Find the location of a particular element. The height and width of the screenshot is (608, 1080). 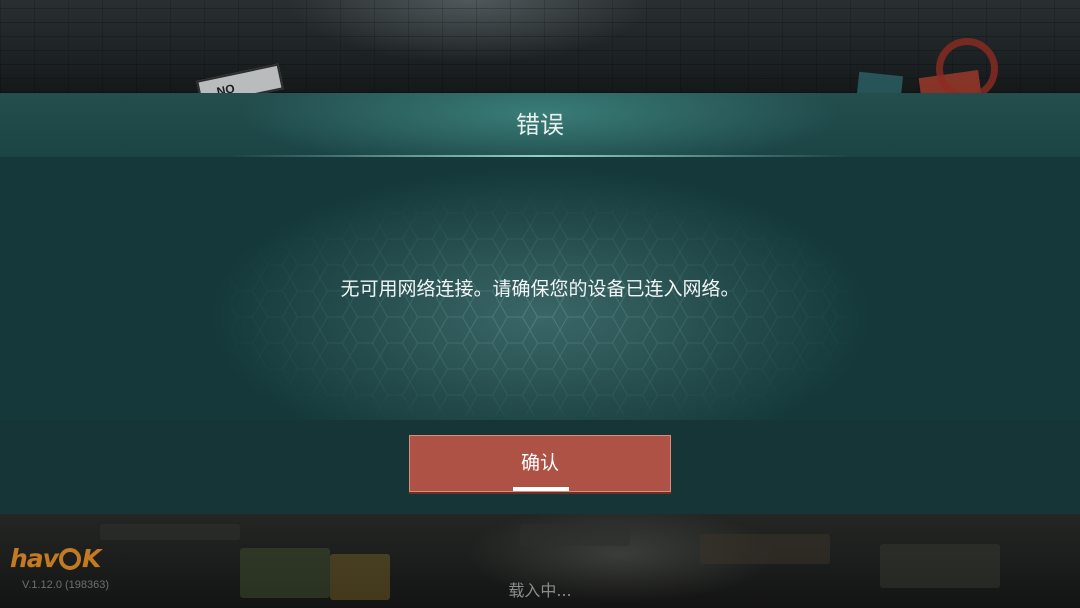

dialog-title: 错误 is located at coordinates (540, 125).